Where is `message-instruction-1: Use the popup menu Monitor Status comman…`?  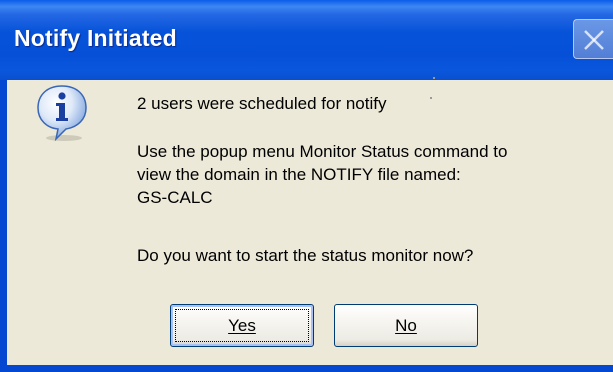
message-instruction-1: Use the popup menu Monitor Status comman… is located at coordinates (322, 151).